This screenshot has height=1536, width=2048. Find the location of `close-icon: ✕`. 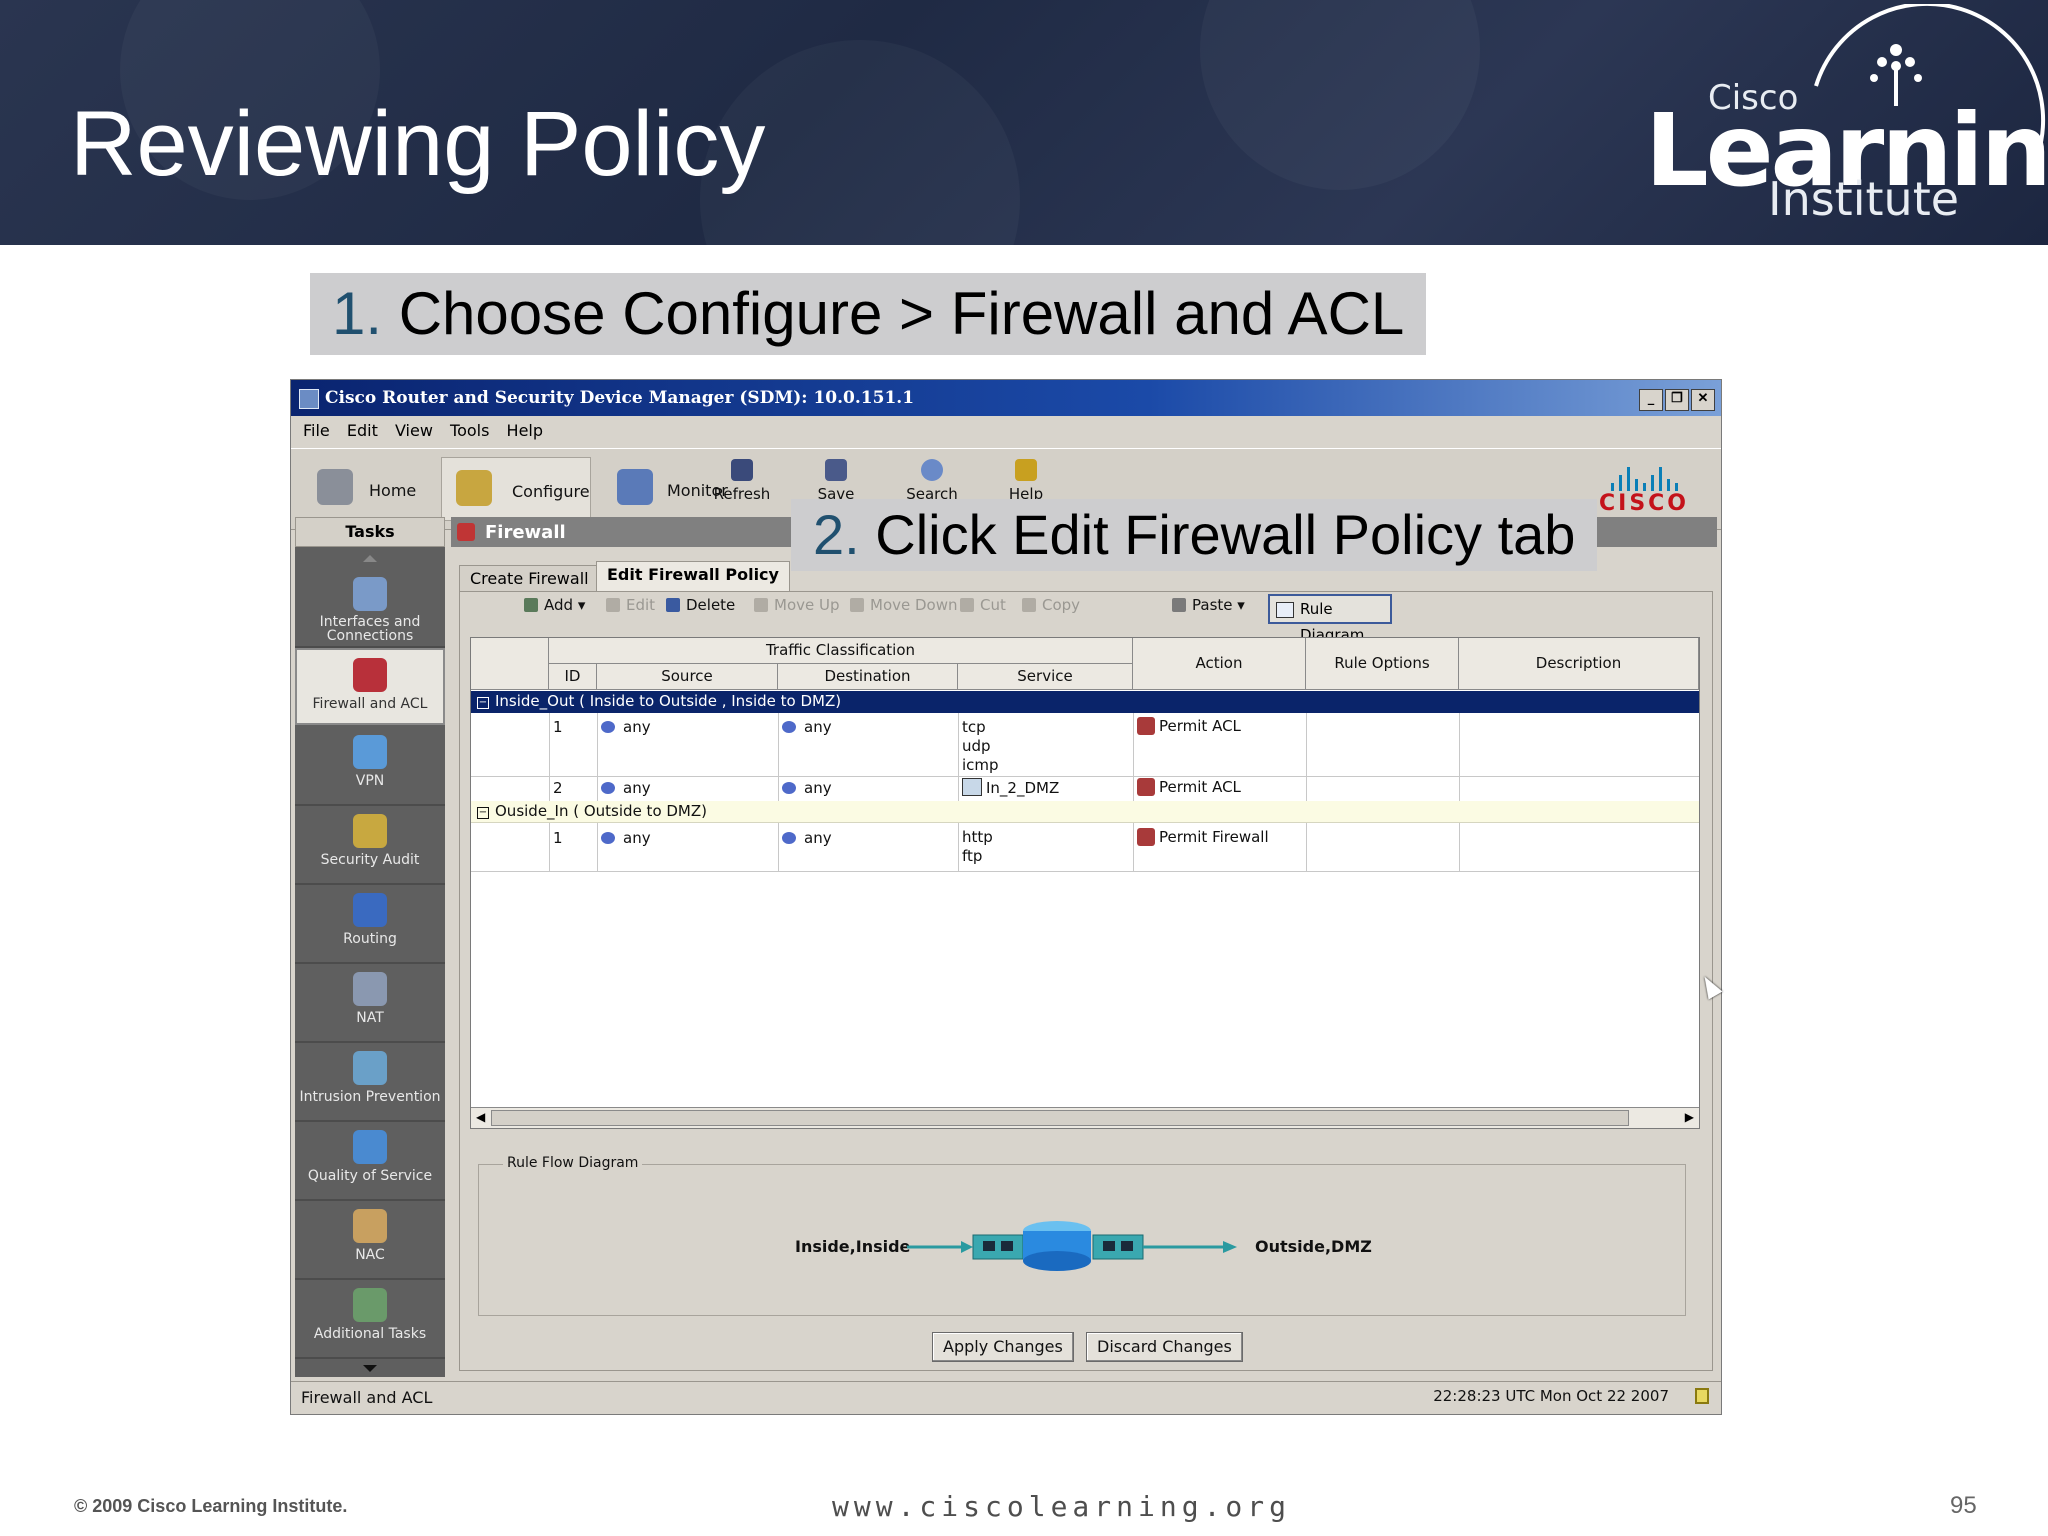

close-icon: ✕ is located at coordinates (1703, 400).